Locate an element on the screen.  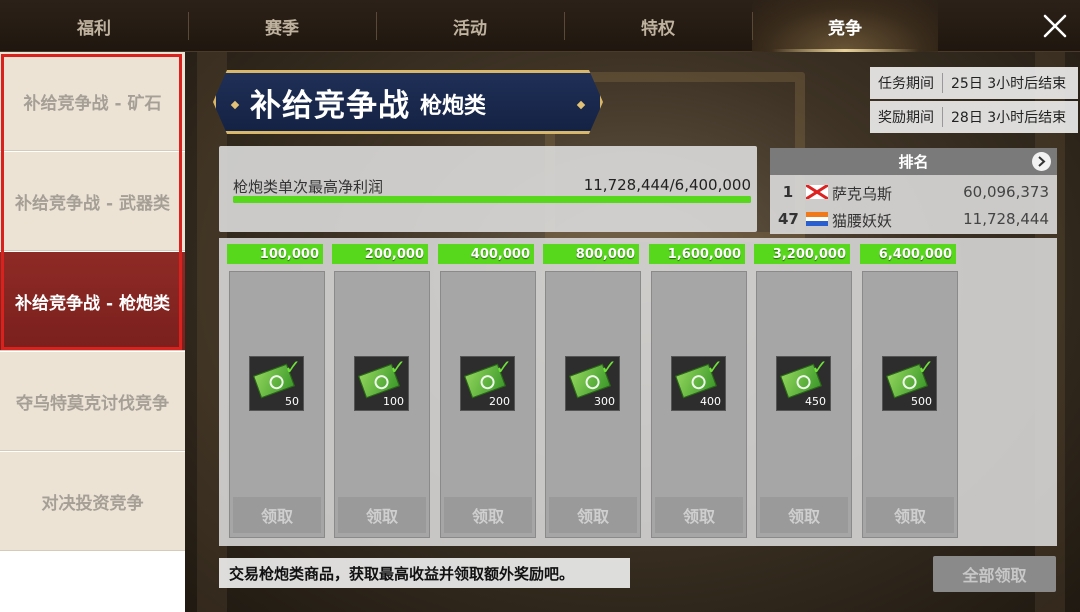
tab-events: 活动 is located at coordinates (470, 26).